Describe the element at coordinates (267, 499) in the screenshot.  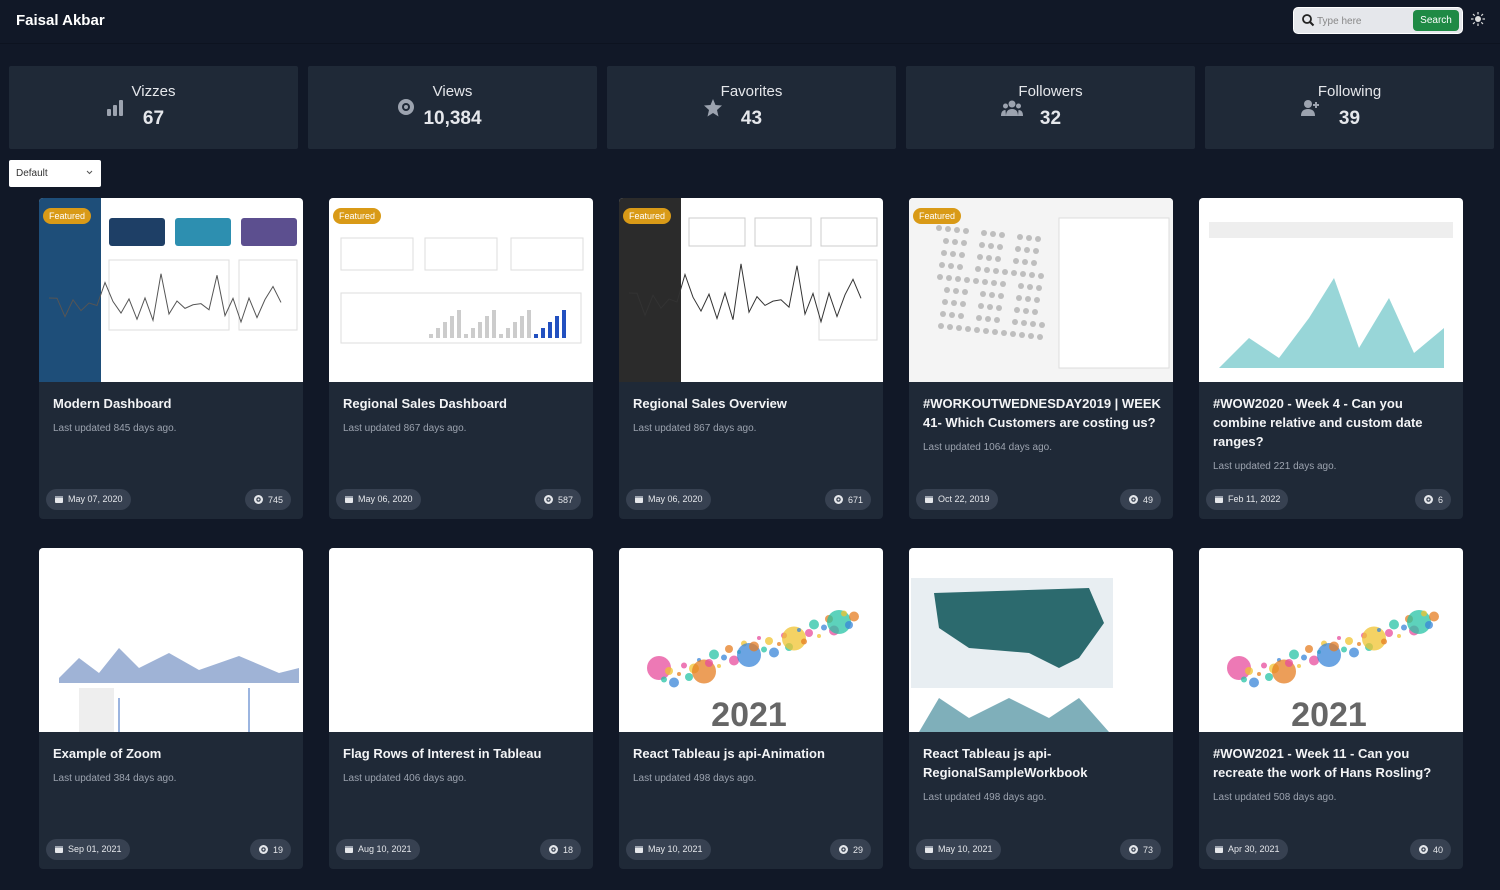
I see `view-count: 745` at that location.